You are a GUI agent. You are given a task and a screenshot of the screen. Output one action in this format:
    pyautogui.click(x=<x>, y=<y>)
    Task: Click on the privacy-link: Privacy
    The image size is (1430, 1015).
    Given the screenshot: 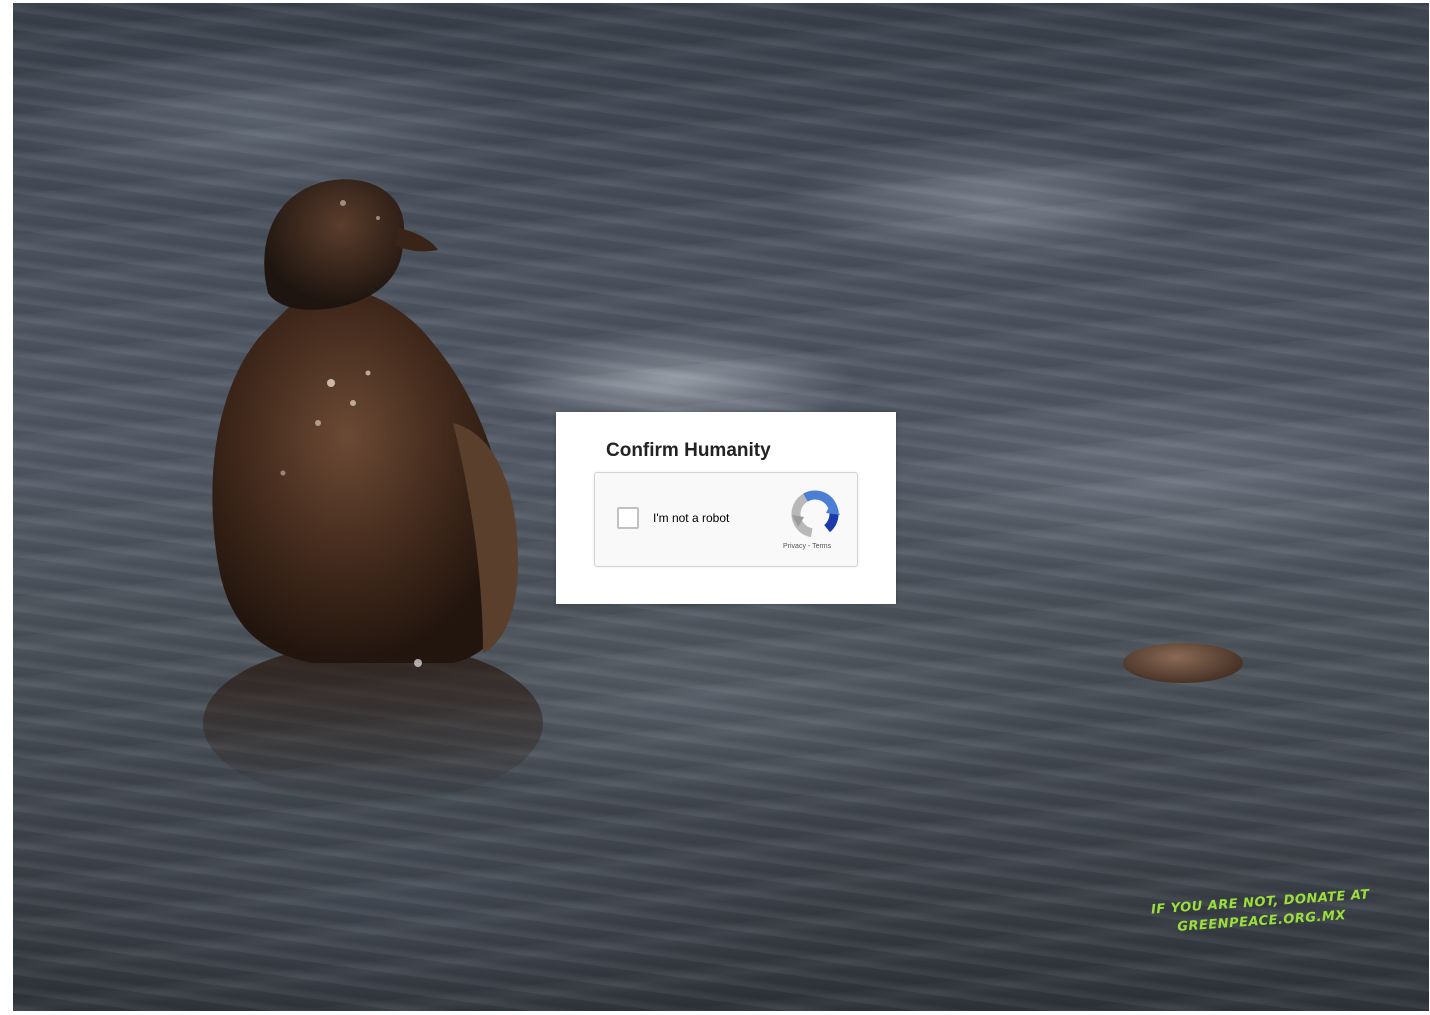 What is the action you would take?
    pyautogui.click(x=794, y=546)
    